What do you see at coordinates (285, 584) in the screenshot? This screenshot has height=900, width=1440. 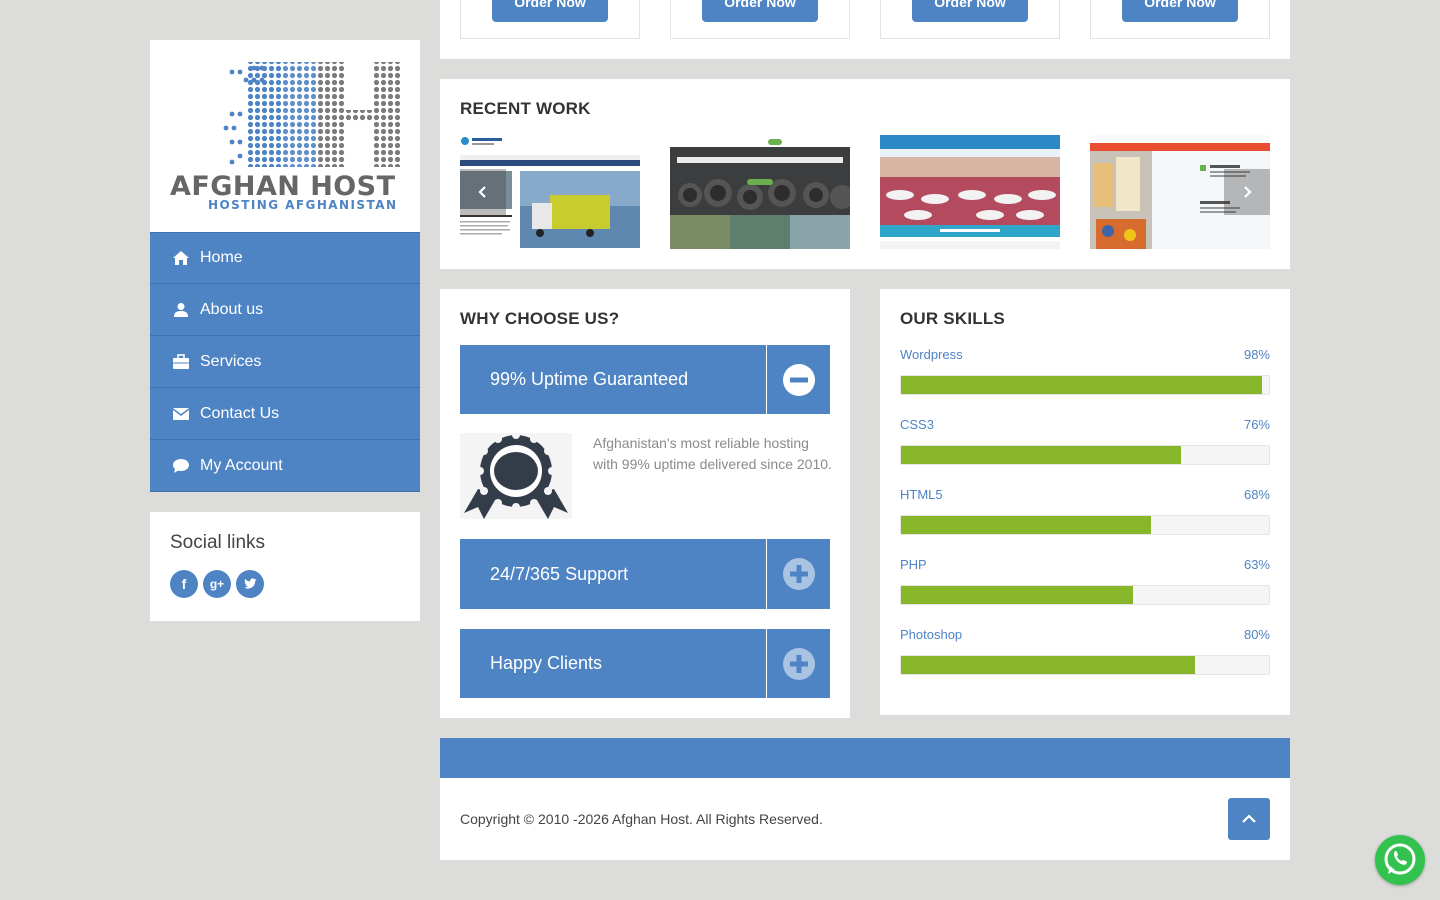 I see `social-icons: f g+` at bounding box center [285, 584].